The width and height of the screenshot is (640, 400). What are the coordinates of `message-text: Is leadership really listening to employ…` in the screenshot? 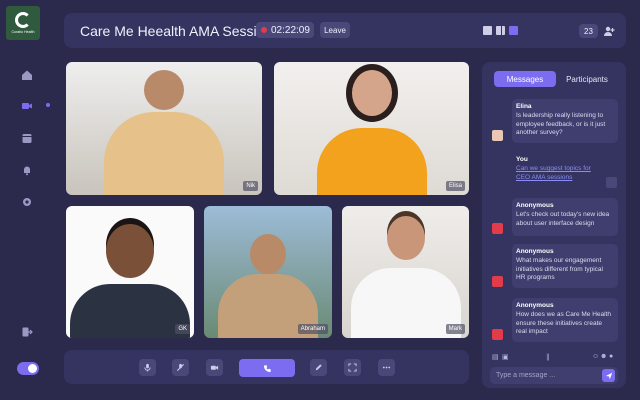 It's located at (561, 124).